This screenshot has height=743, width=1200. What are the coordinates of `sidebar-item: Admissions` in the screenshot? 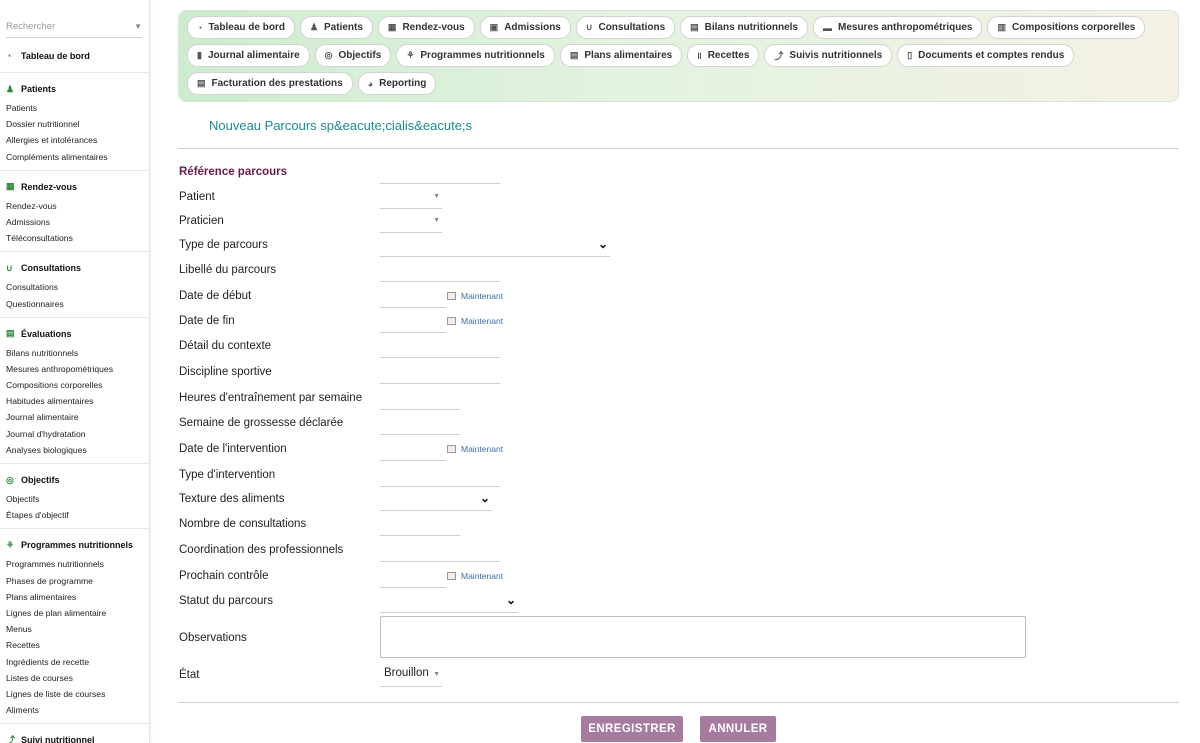 It's located at (74, 222).